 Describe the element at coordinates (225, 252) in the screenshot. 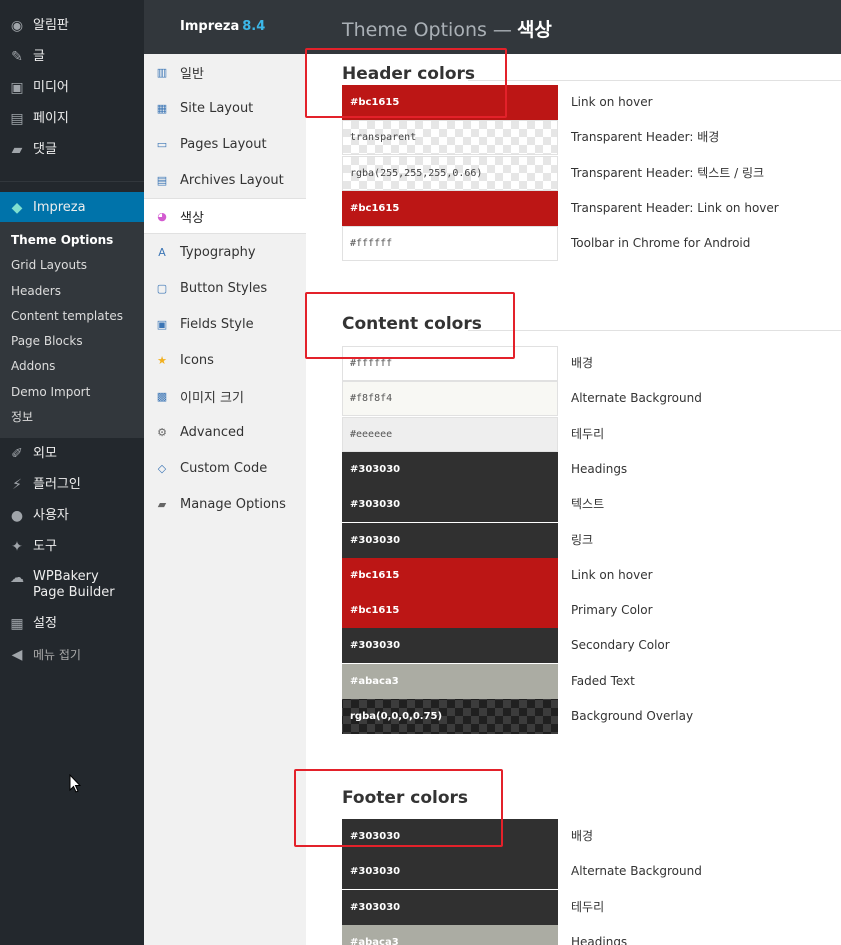

I see `options-nav-typography: A Typography` at that location.